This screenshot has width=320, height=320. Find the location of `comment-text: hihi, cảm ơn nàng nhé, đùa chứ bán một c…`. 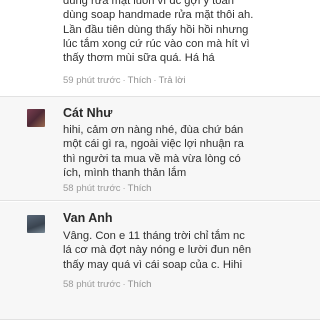

comment-text: hihi, cảm ơn nàng nhé, đùa chứ bán một c… is located at coordinates (153, 151).